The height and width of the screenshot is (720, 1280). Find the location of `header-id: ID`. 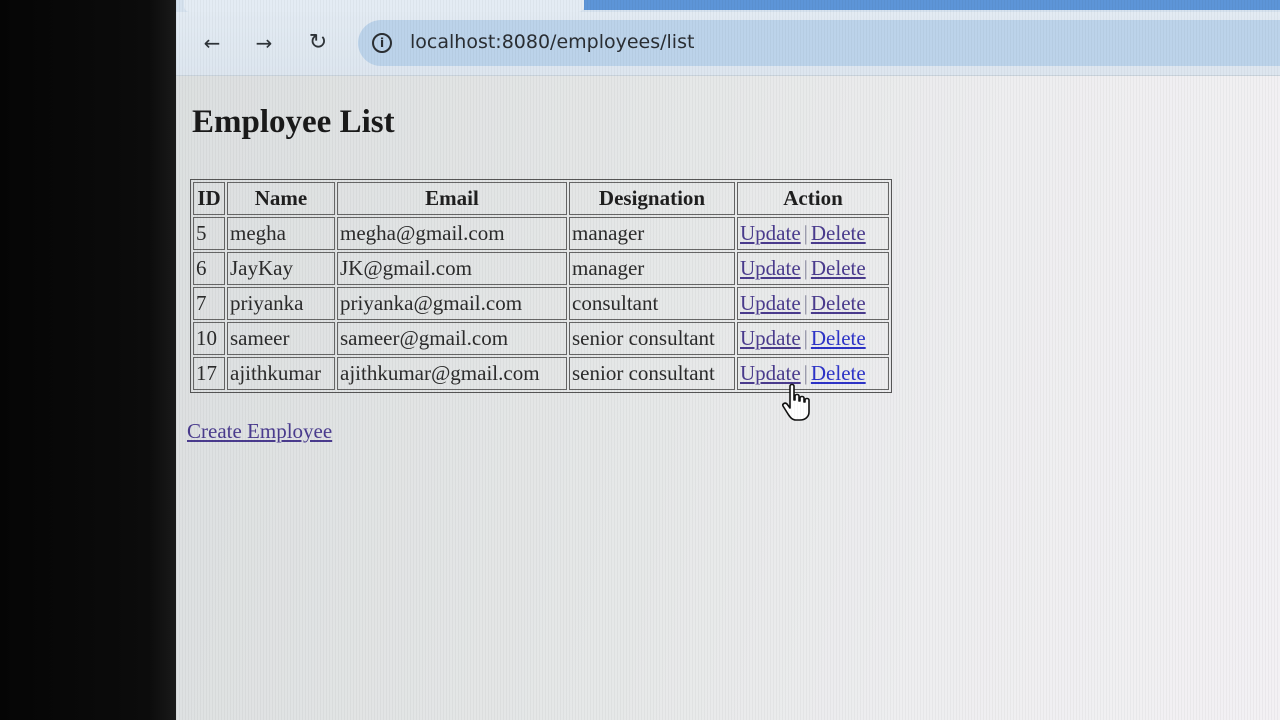

header-id: ID is located at coordinates (209, 198).